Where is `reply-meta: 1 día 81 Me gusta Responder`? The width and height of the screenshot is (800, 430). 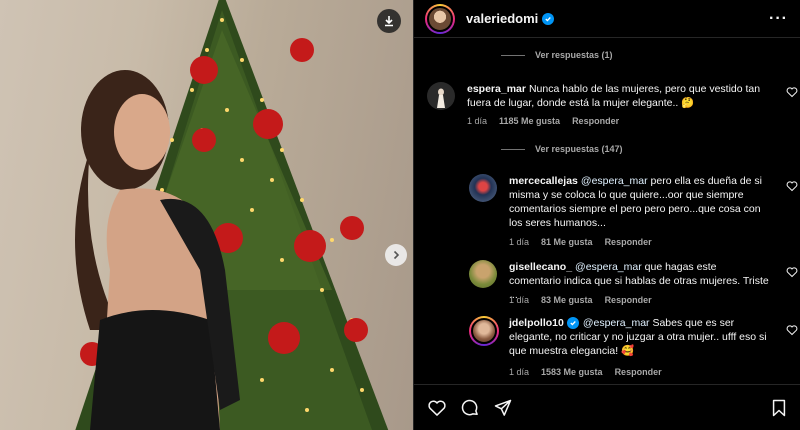
reply-meta: 1 día 81 Me gusta Responder is located at coordinates (580, 242).